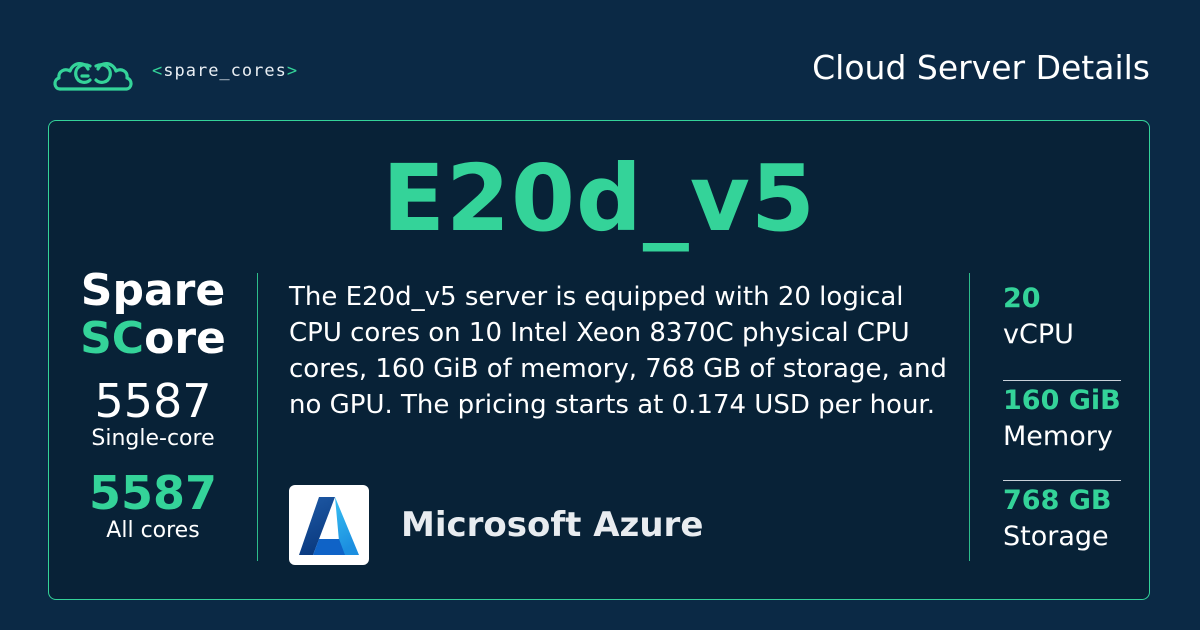 The width and height of the screenshot is (1200, 630). Describe the element at coordinates (599, 198) in the screenshot. I see `server-name: E20d_v5` at that location.